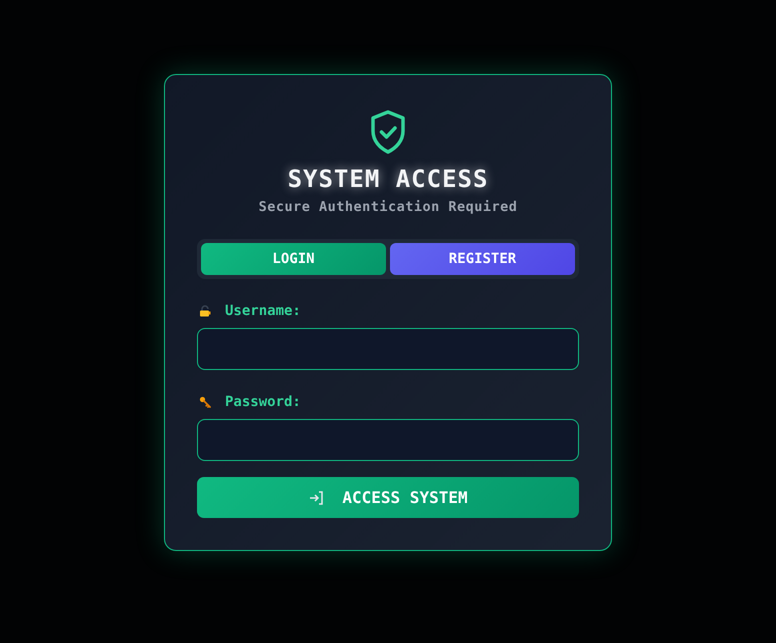  Describe the element at coordinates (482, 259) in the screenshot. I see `tab: REGISTER` at that location.